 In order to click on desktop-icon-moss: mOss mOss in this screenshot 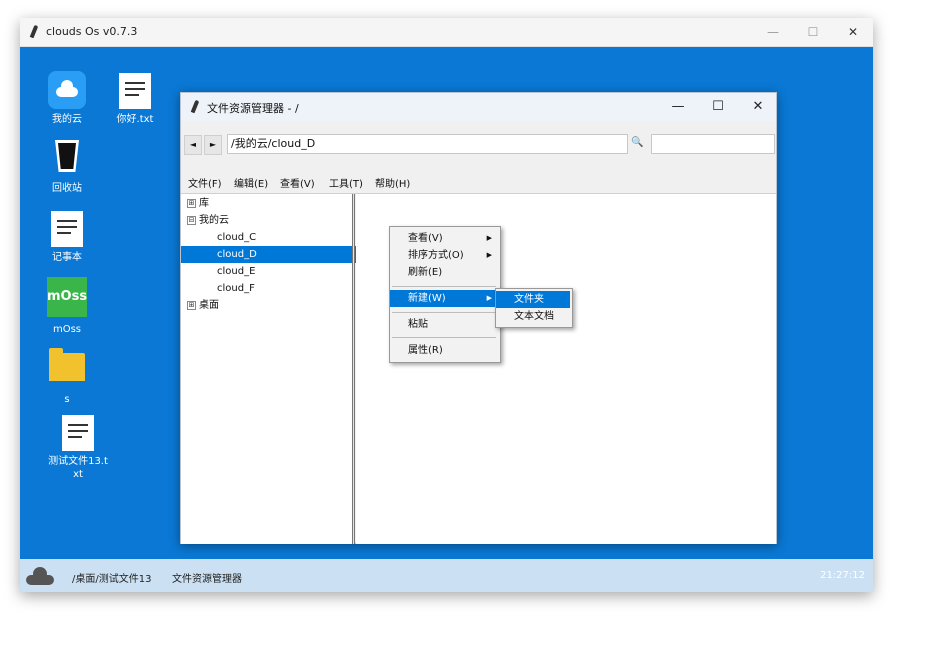, I will do `click(67, 306)`.